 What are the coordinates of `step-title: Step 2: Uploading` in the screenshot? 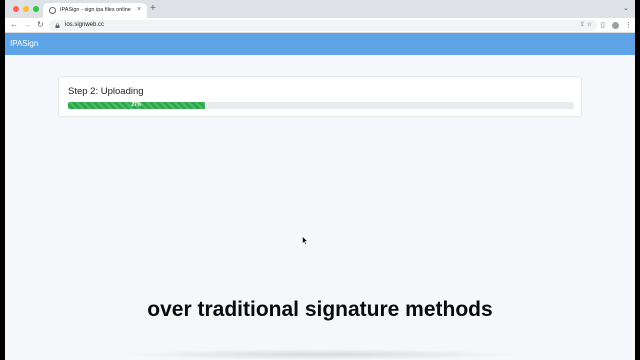 It's located at (106, 91).